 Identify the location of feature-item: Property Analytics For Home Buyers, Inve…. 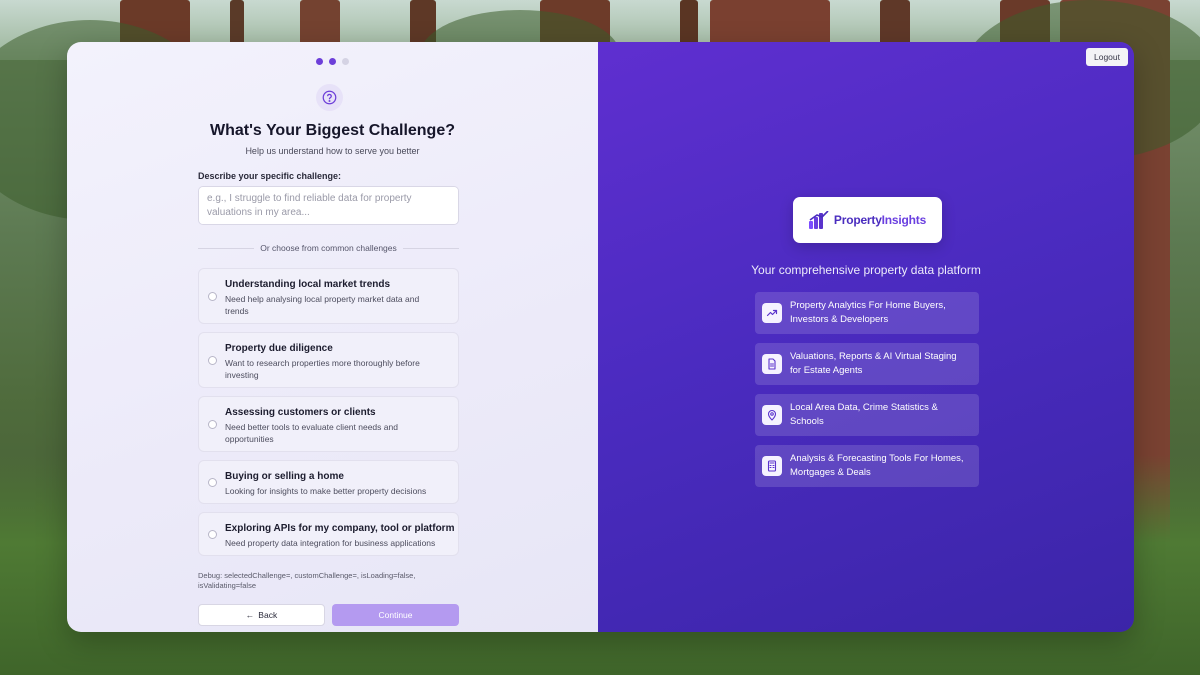
(867, 313).